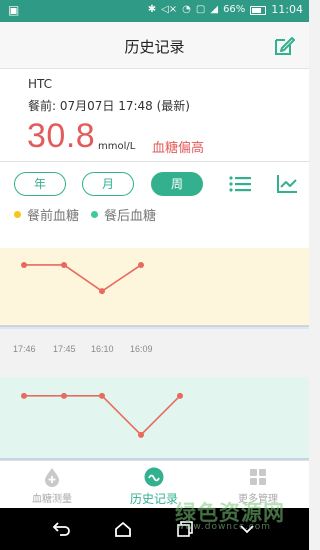 The width and height of the screenshot is (320, 550). I want to click on status-icons: ✱ ◁× ◔ ▢ ◢ 66% 11:04, so click(225, 10).